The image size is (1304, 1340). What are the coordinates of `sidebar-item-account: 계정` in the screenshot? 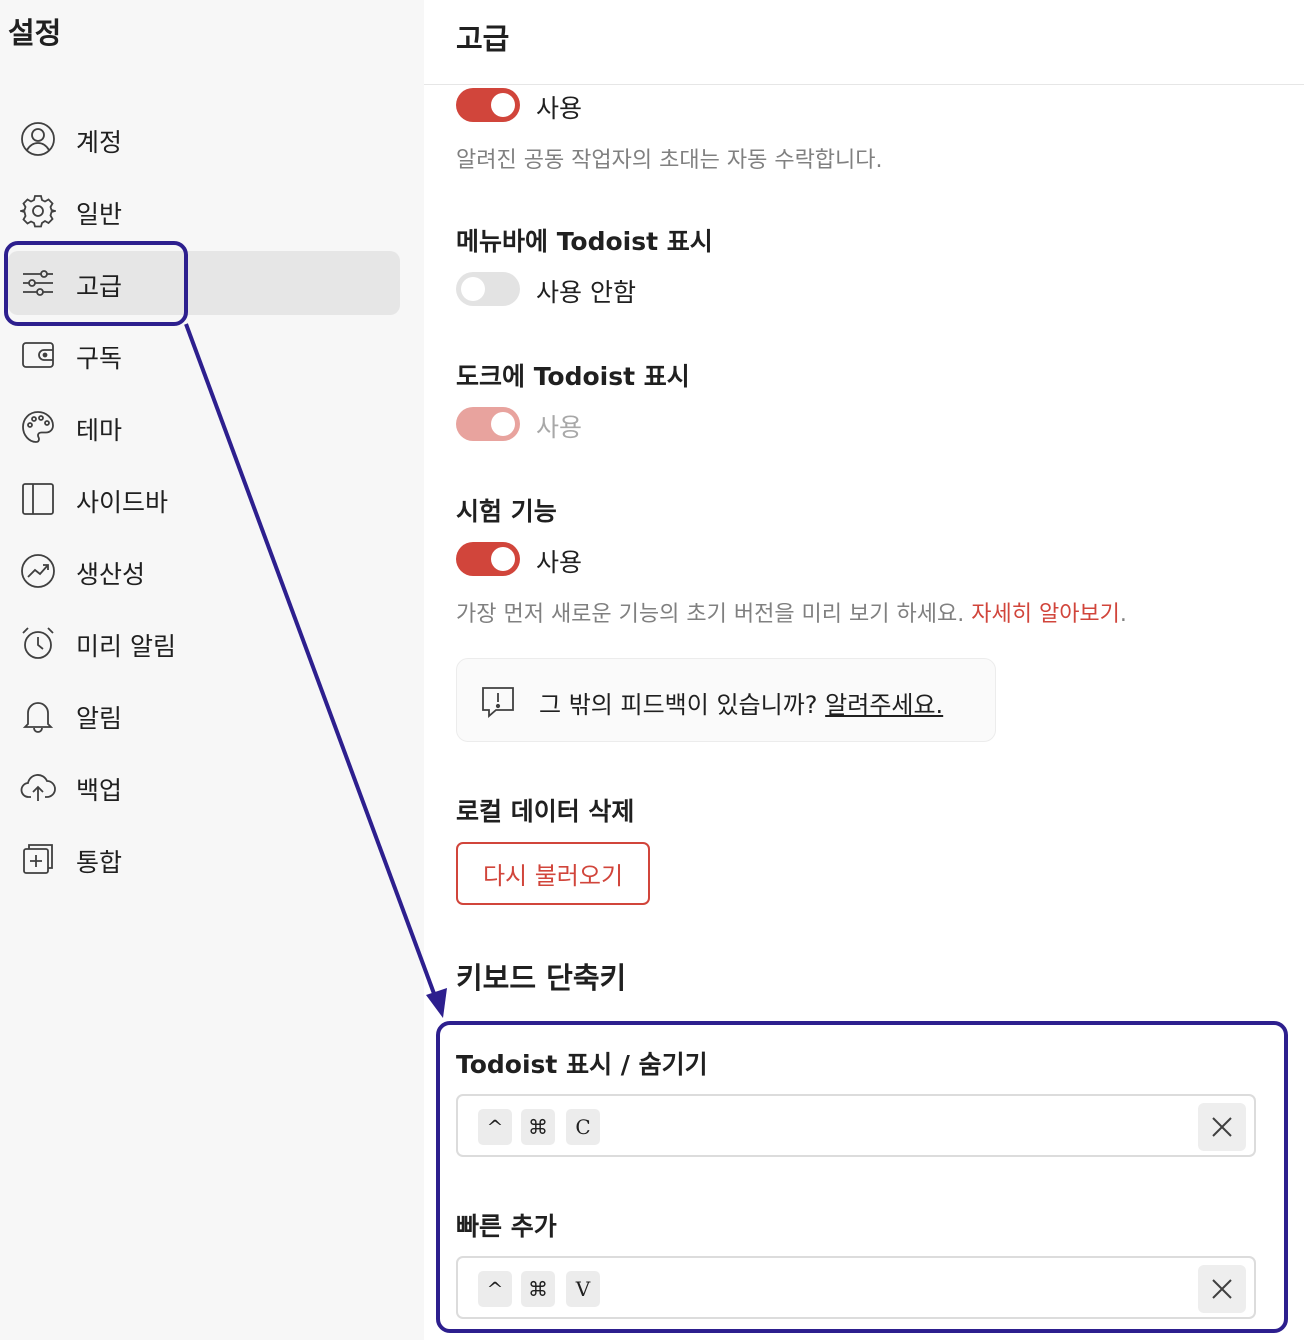 It's located at (204, 139).